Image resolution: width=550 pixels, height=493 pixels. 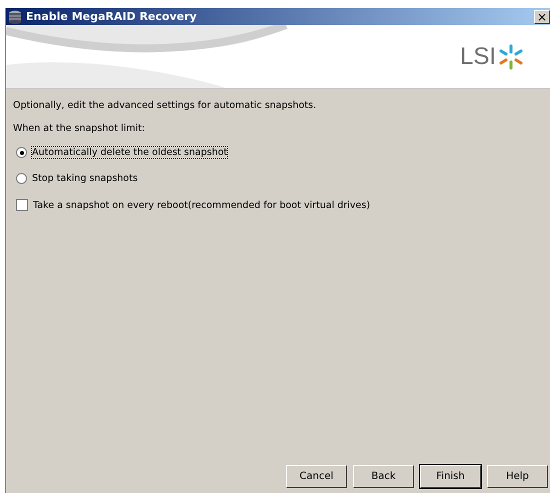 What do you see at coordinates (517, 476) in the screenshot?
I see `wizard-button: Help` at bounding box center [517, 476].